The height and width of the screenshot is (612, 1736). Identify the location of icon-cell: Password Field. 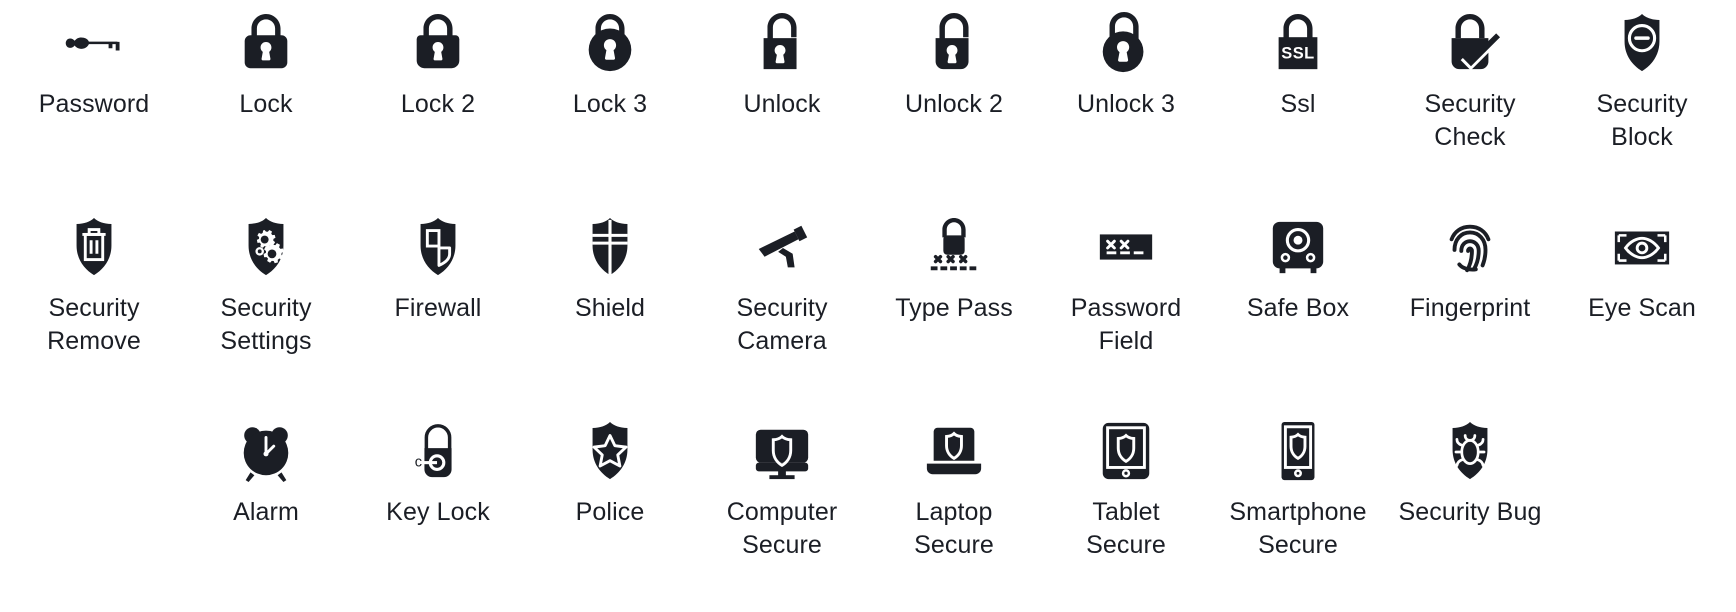
(1126, 306).